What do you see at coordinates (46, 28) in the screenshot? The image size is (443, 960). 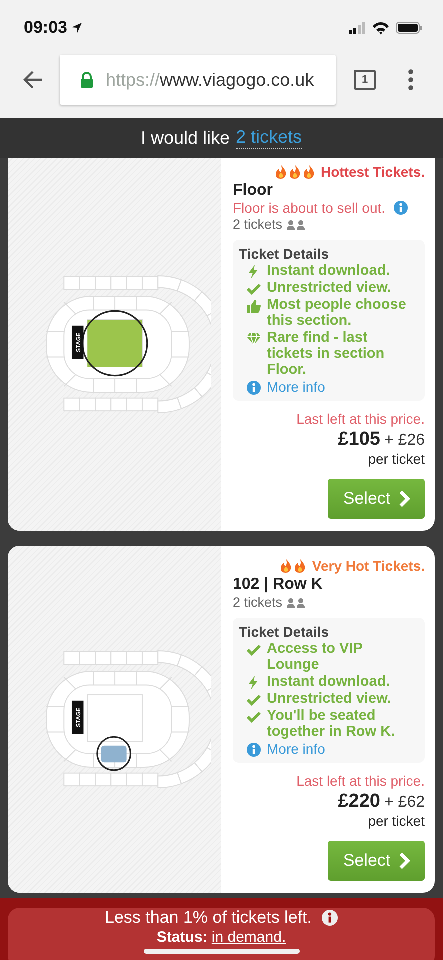 I see `clock-time: 09:03` at bounding box center [46, 28].